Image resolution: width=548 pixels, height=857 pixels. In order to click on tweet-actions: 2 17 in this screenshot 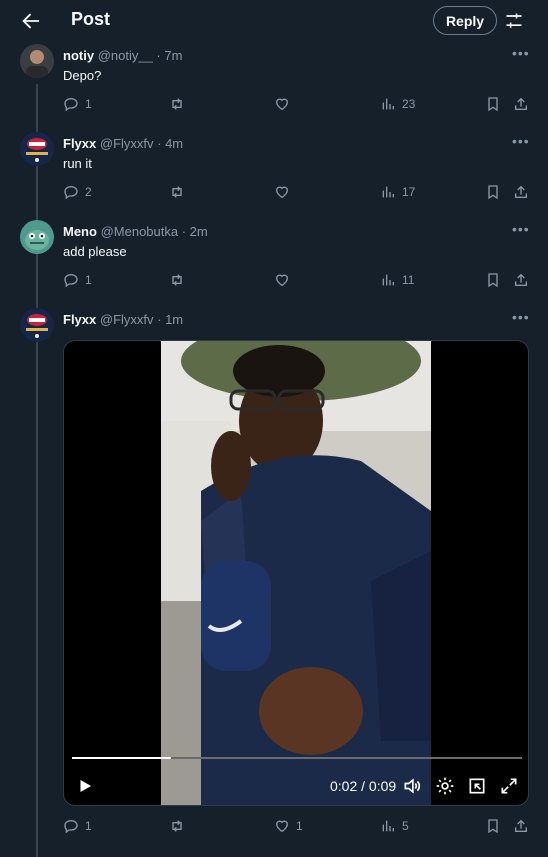, I will do `click(274, 192)`.